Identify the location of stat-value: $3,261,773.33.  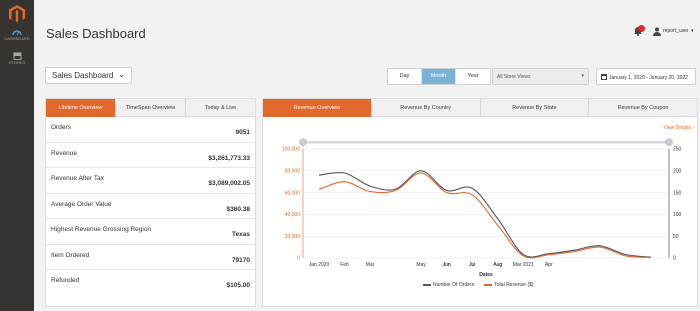
(229, 158).